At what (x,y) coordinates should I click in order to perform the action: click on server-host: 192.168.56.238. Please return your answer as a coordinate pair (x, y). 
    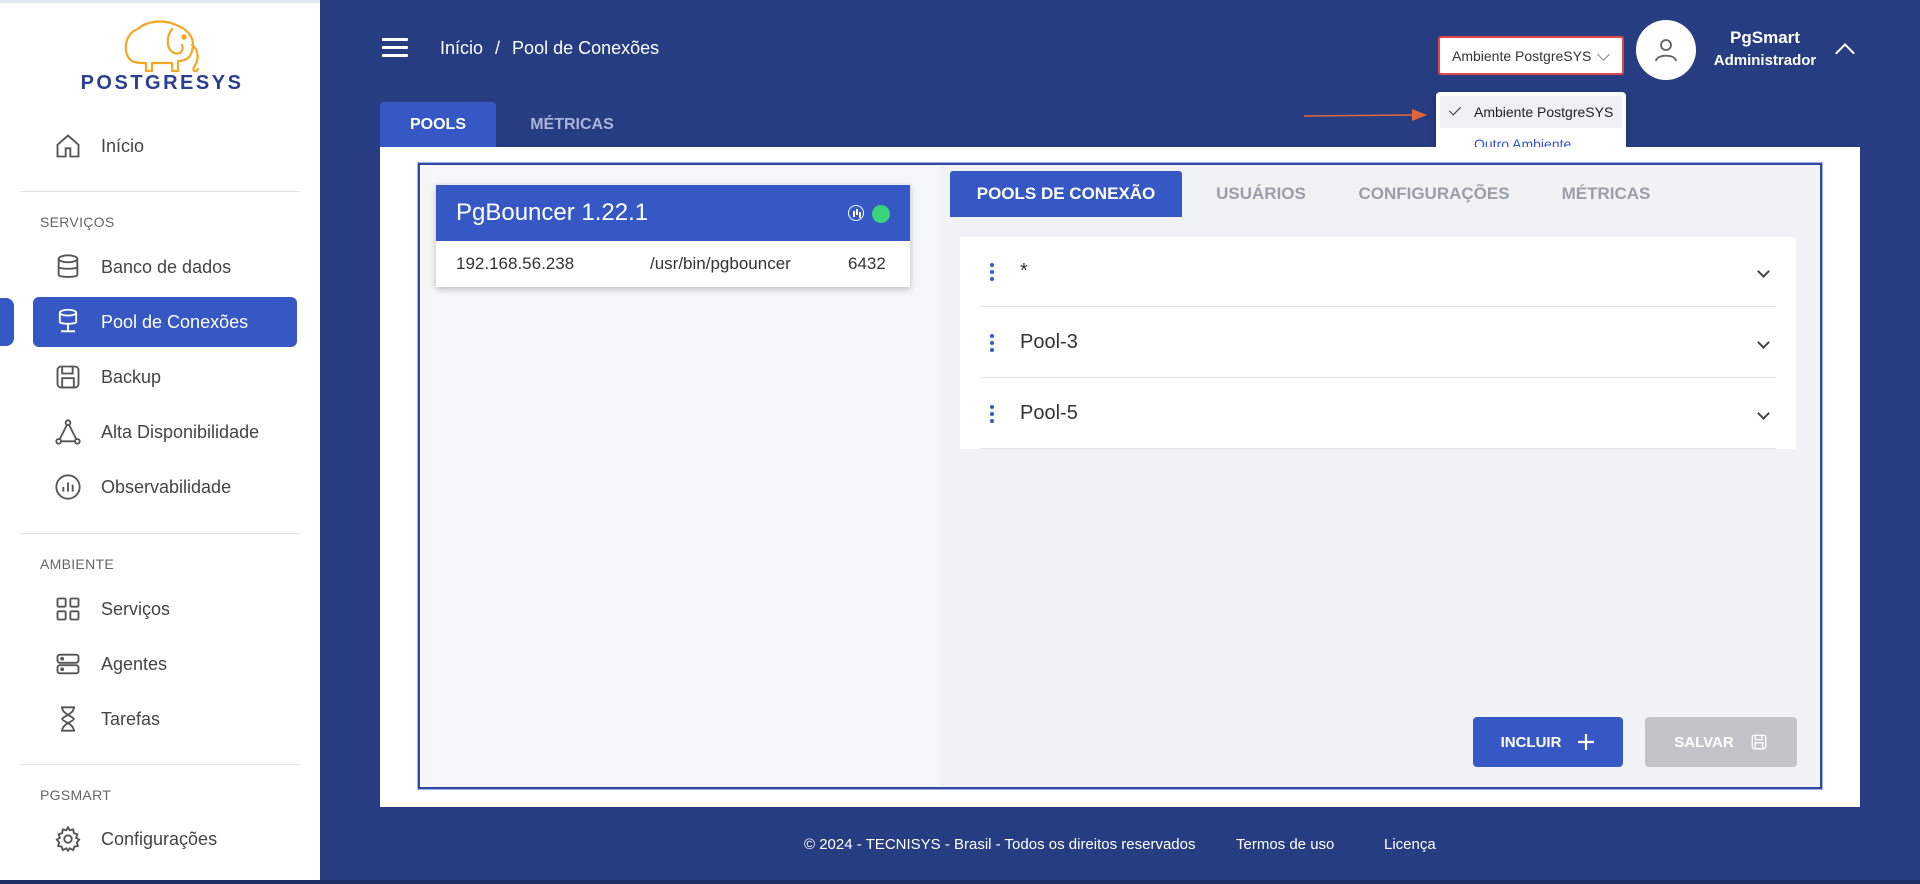
    Looking at the image, I should click on (515, 263).